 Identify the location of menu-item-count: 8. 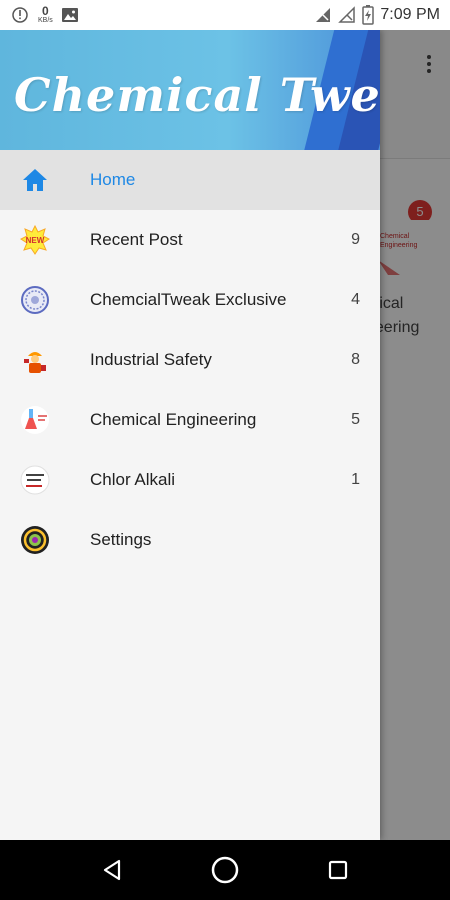
(355, 359).